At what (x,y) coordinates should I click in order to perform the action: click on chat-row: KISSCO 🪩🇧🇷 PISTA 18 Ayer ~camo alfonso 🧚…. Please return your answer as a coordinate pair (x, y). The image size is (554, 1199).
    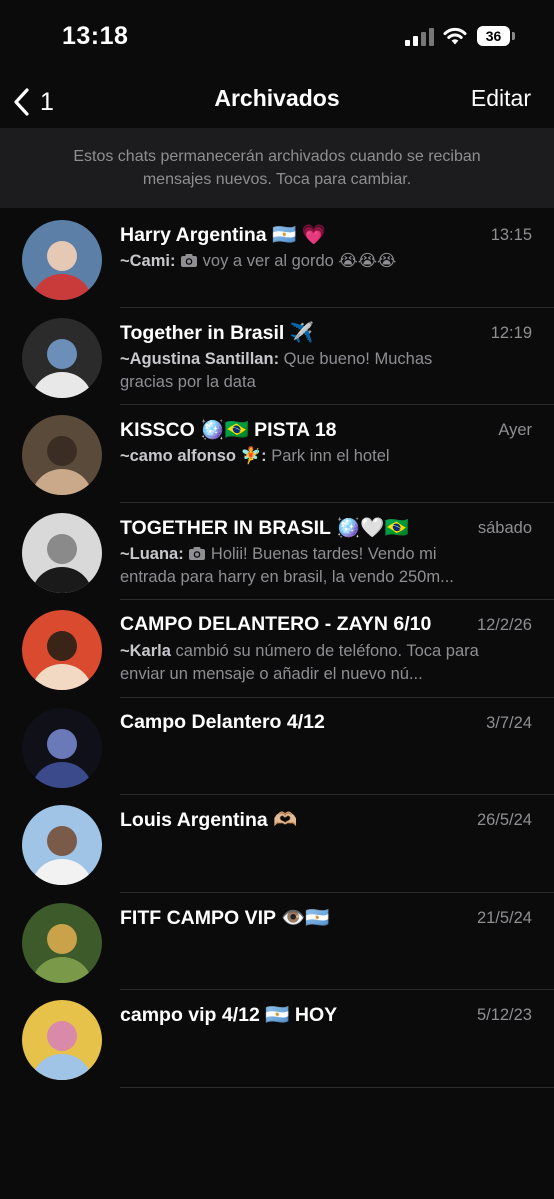
    Looking at the image, I should click on (277, 454).